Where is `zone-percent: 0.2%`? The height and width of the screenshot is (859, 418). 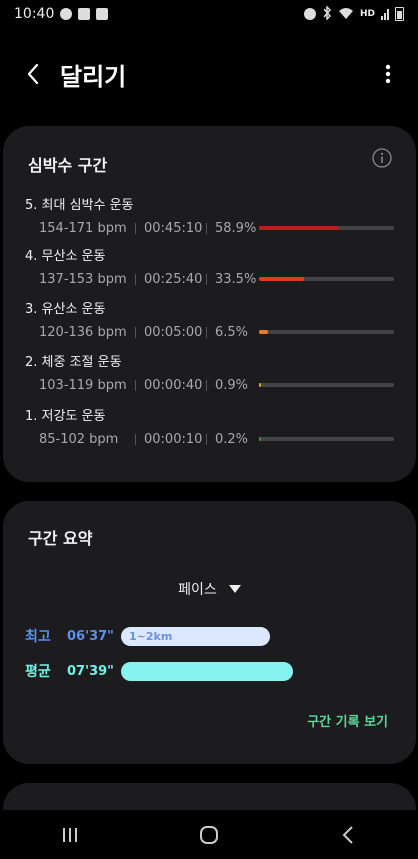 zone-percent: 0.2% is located at coordinates (232, 439).